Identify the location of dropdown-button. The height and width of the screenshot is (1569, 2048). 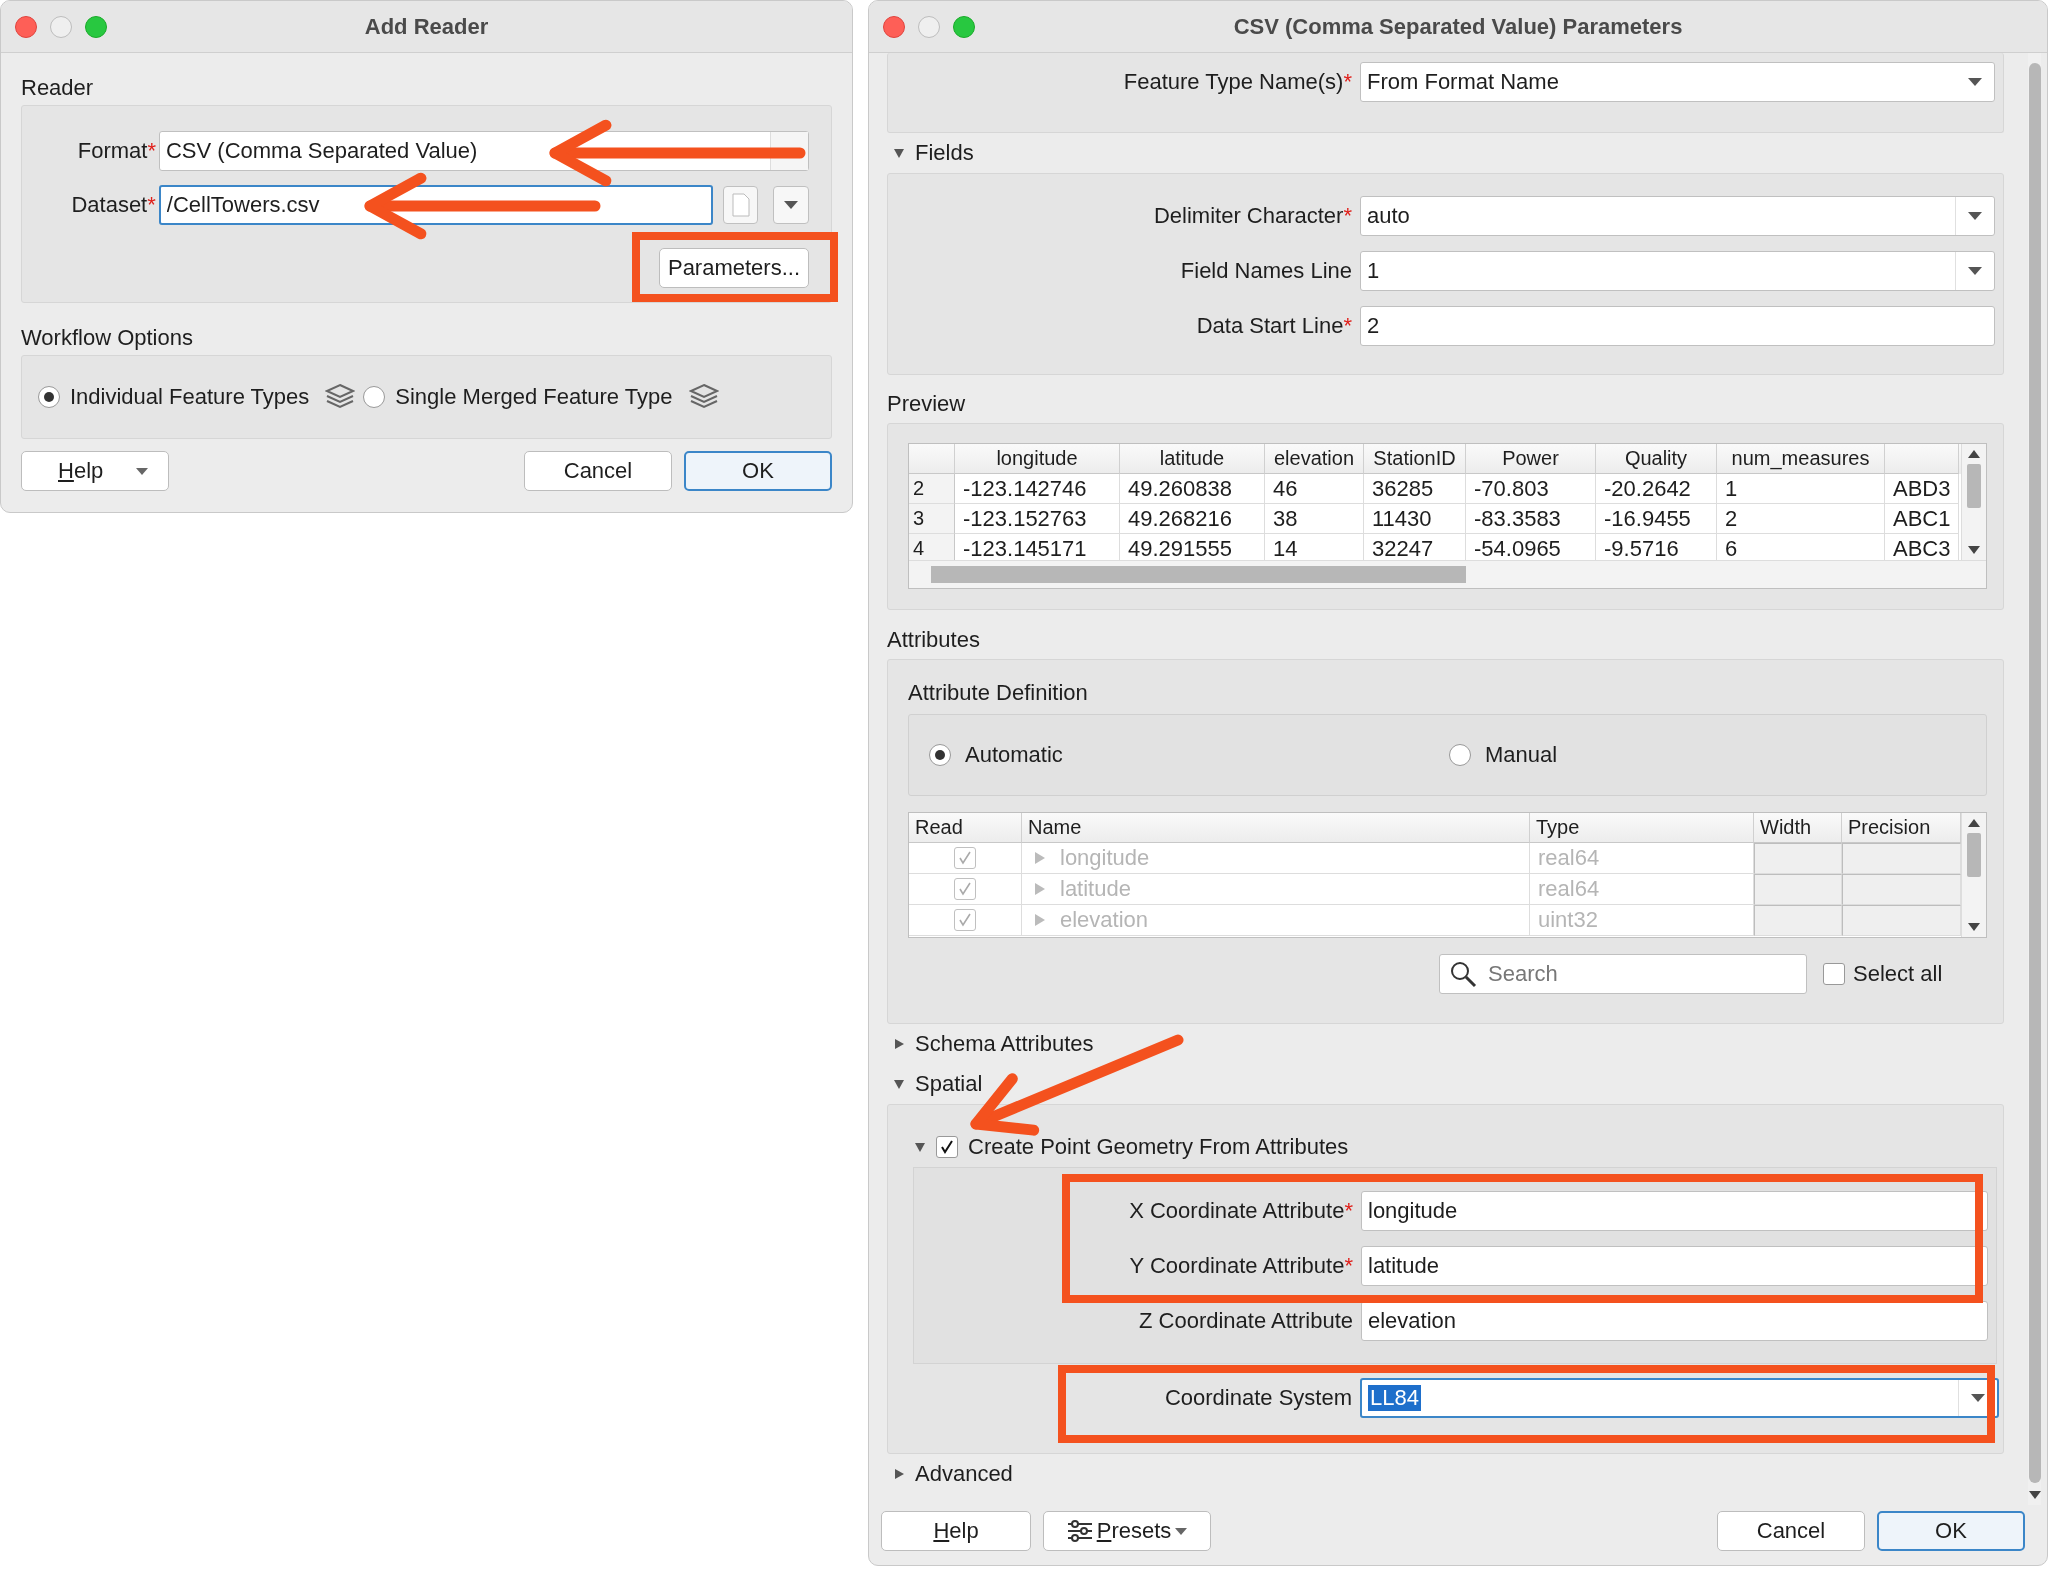
(791, 205).